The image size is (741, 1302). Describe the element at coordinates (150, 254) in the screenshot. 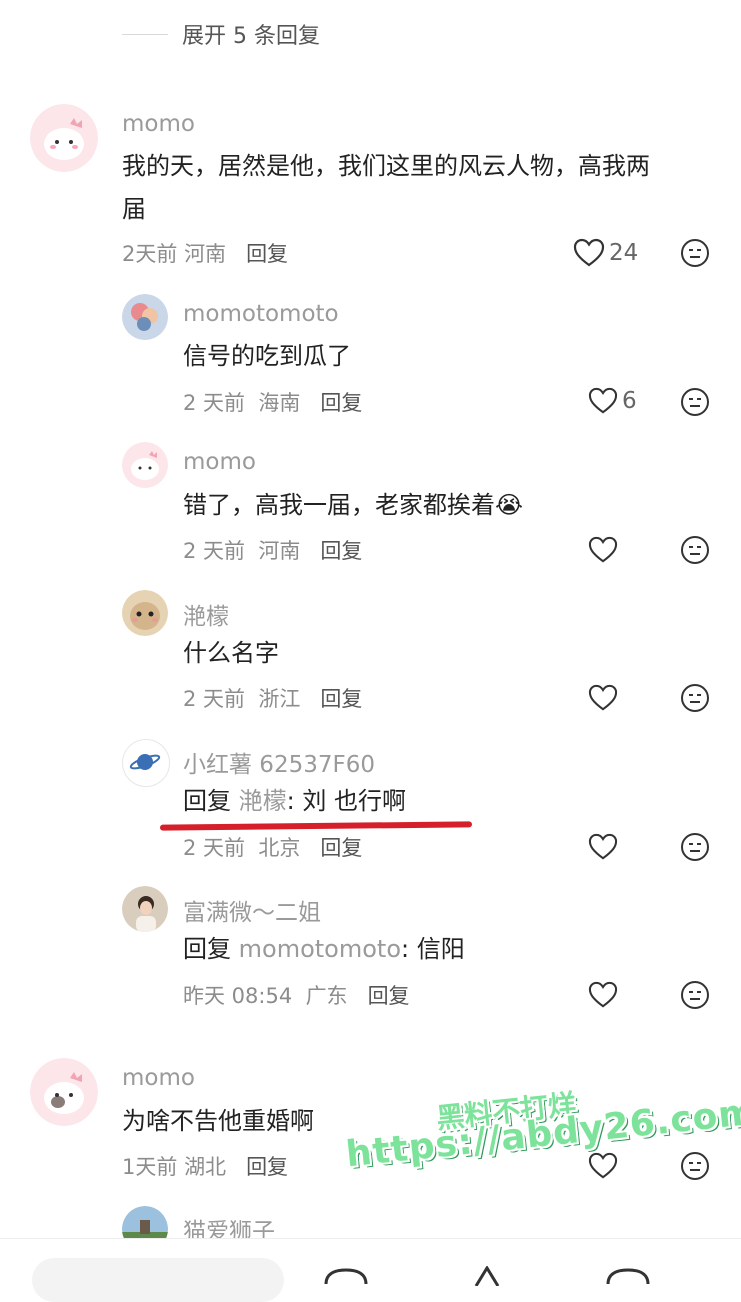

I see `comment-time: 2天前` at that location.